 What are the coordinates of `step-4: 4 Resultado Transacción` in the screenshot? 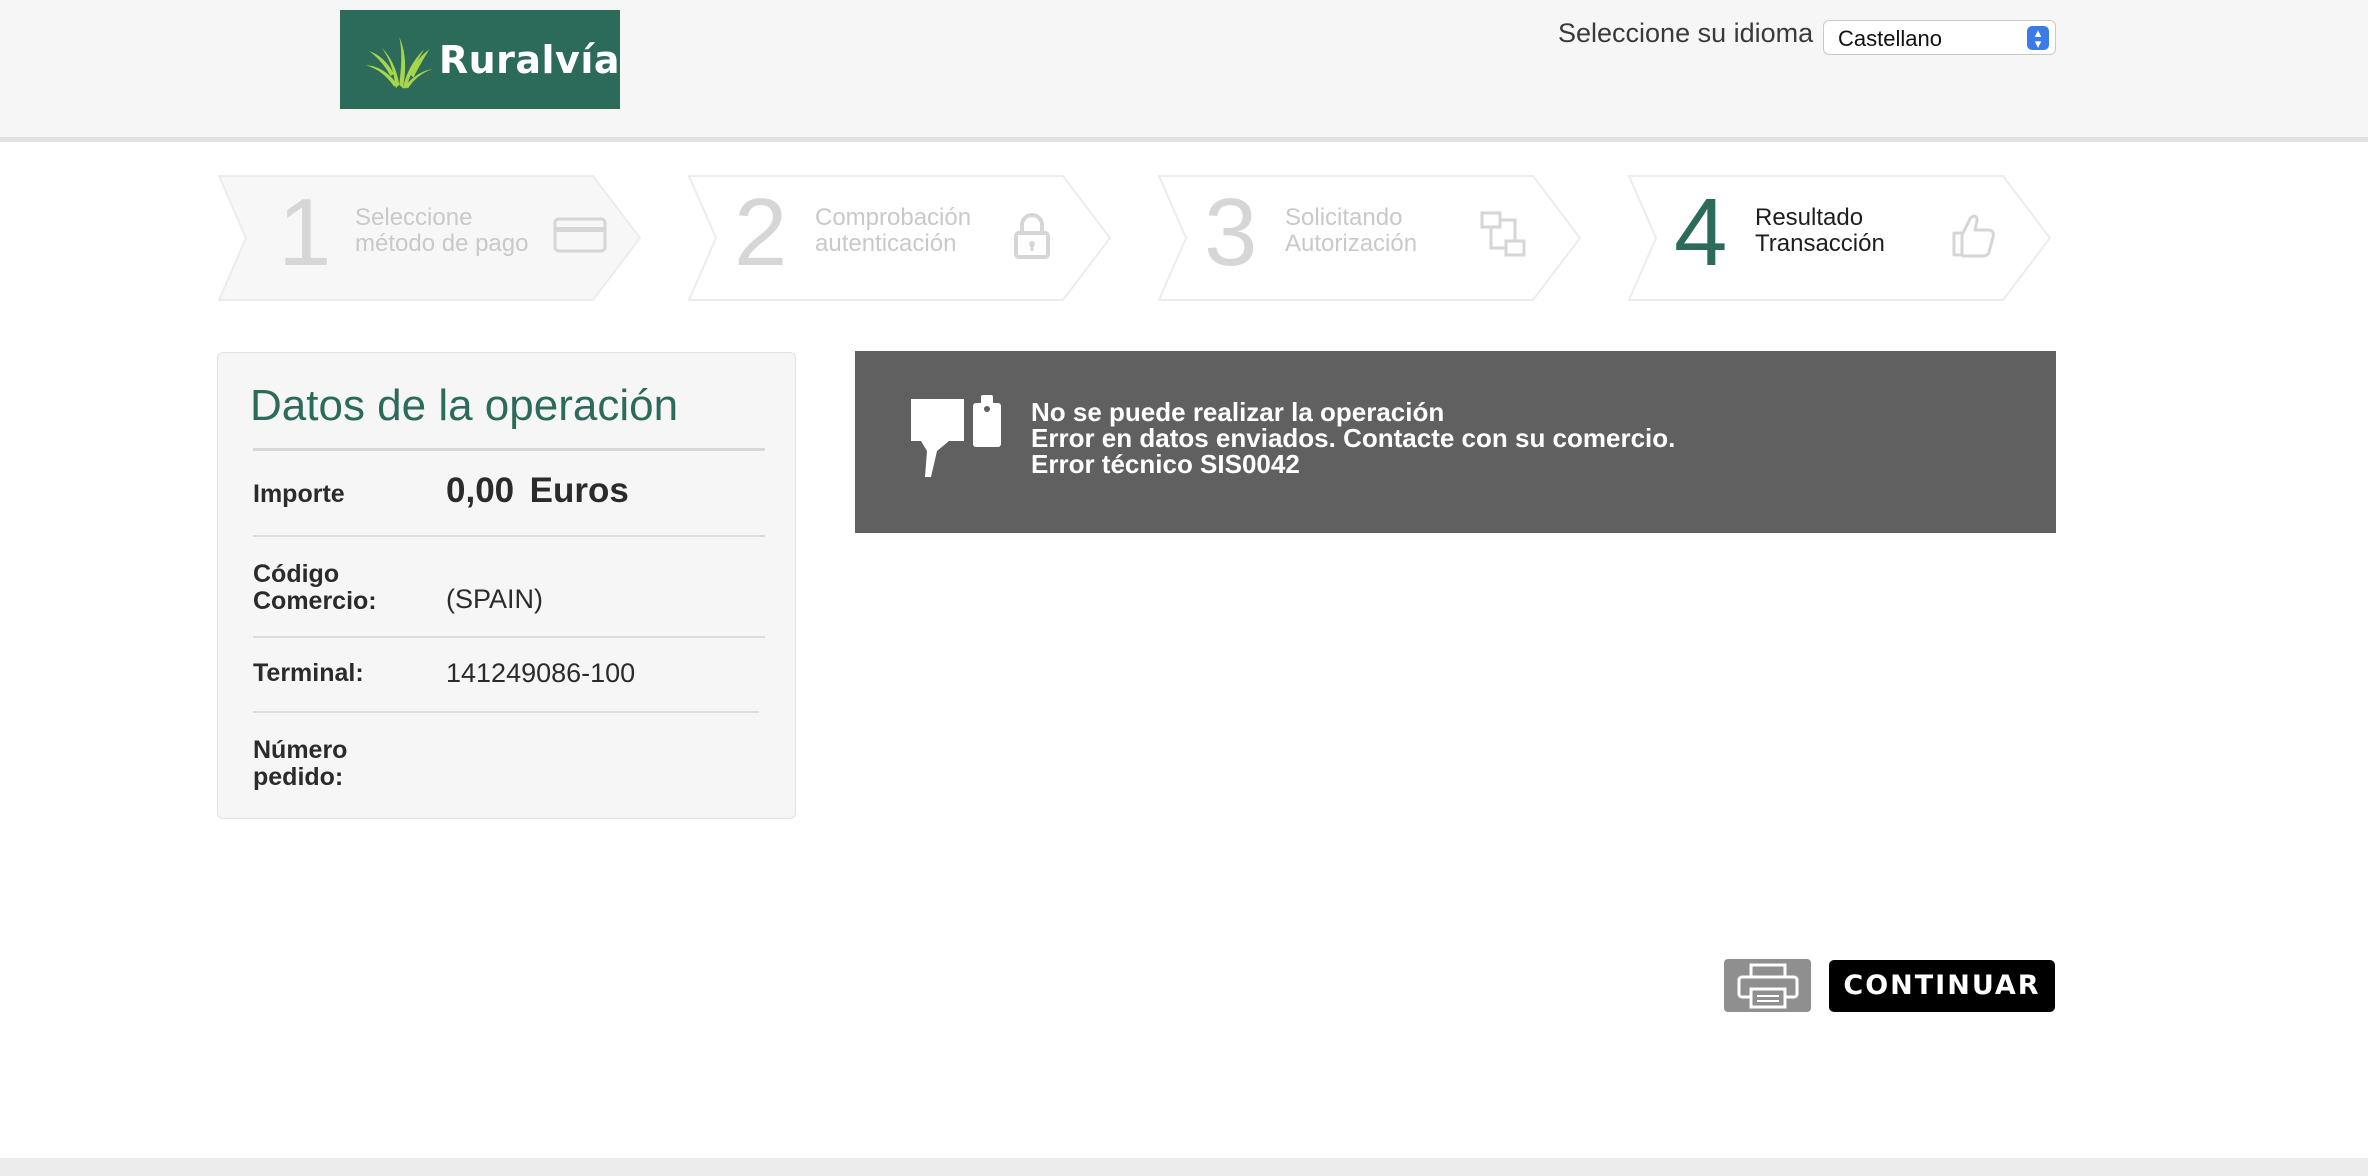 It's located at (1840, 238).